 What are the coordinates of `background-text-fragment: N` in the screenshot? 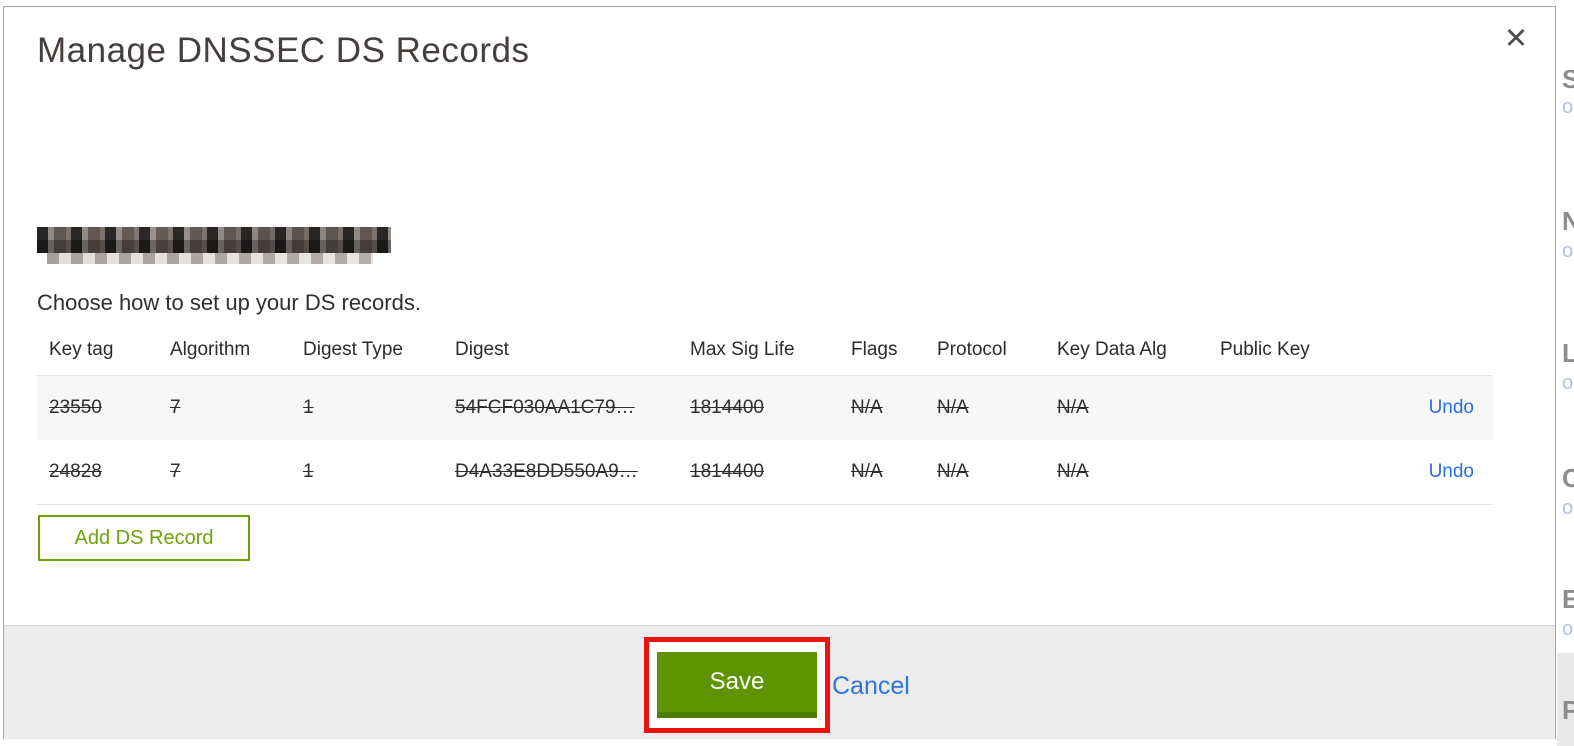 It's located at (1568, 221).